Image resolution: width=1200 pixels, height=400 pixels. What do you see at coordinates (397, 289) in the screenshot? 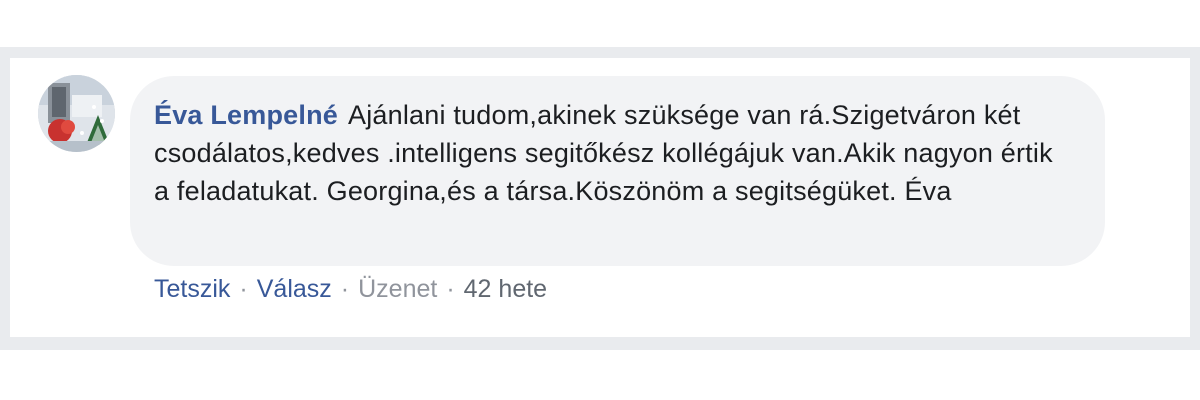
I see `message-link: Üzenet` at bounding box center [397, 289].